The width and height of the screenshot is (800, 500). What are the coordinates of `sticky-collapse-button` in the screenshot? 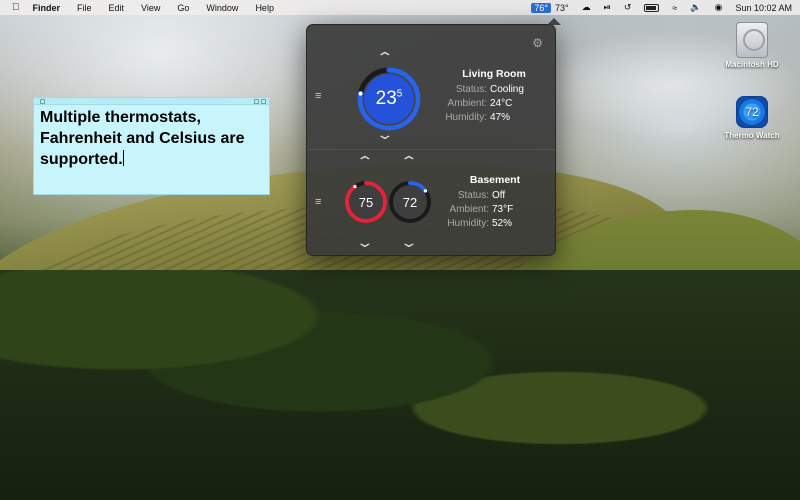 It's located at (263, 101).